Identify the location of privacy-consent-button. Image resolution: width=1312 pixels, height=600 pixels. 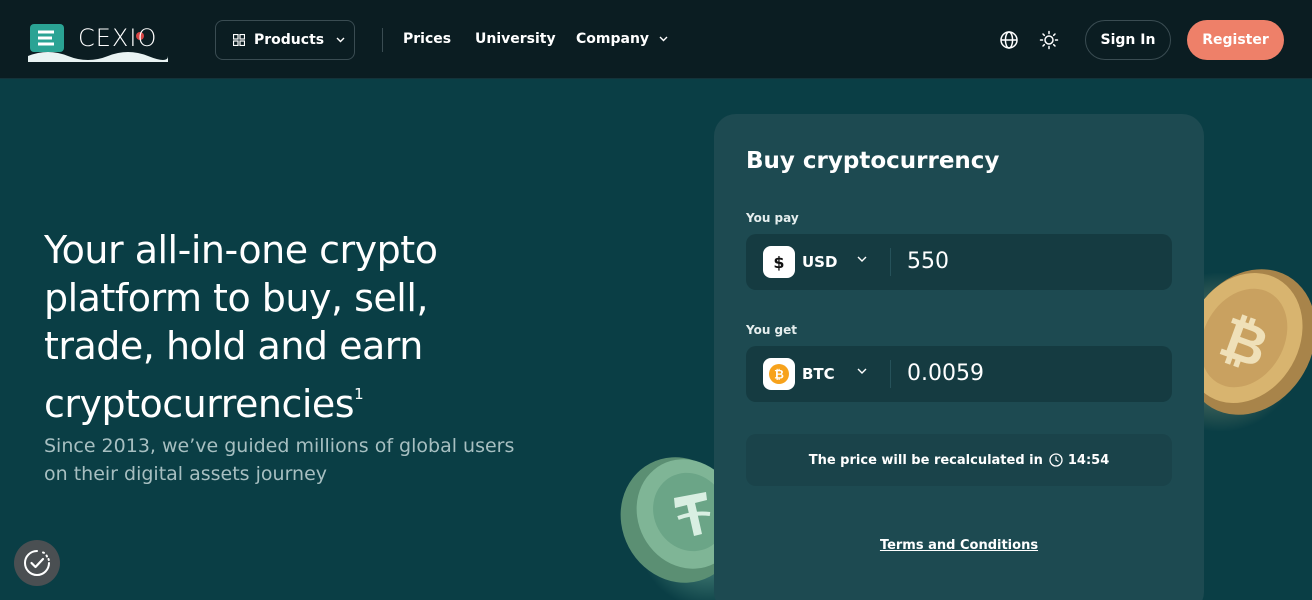
(37, 563).